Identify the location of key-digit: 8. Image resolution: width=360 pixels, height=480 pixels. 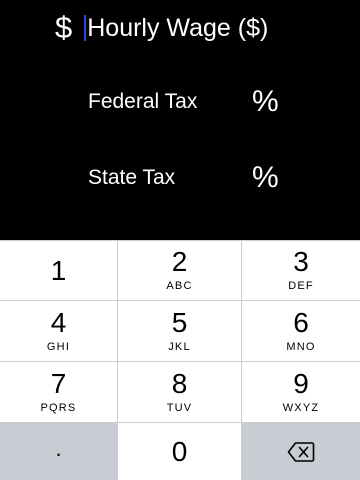
(179, 383).